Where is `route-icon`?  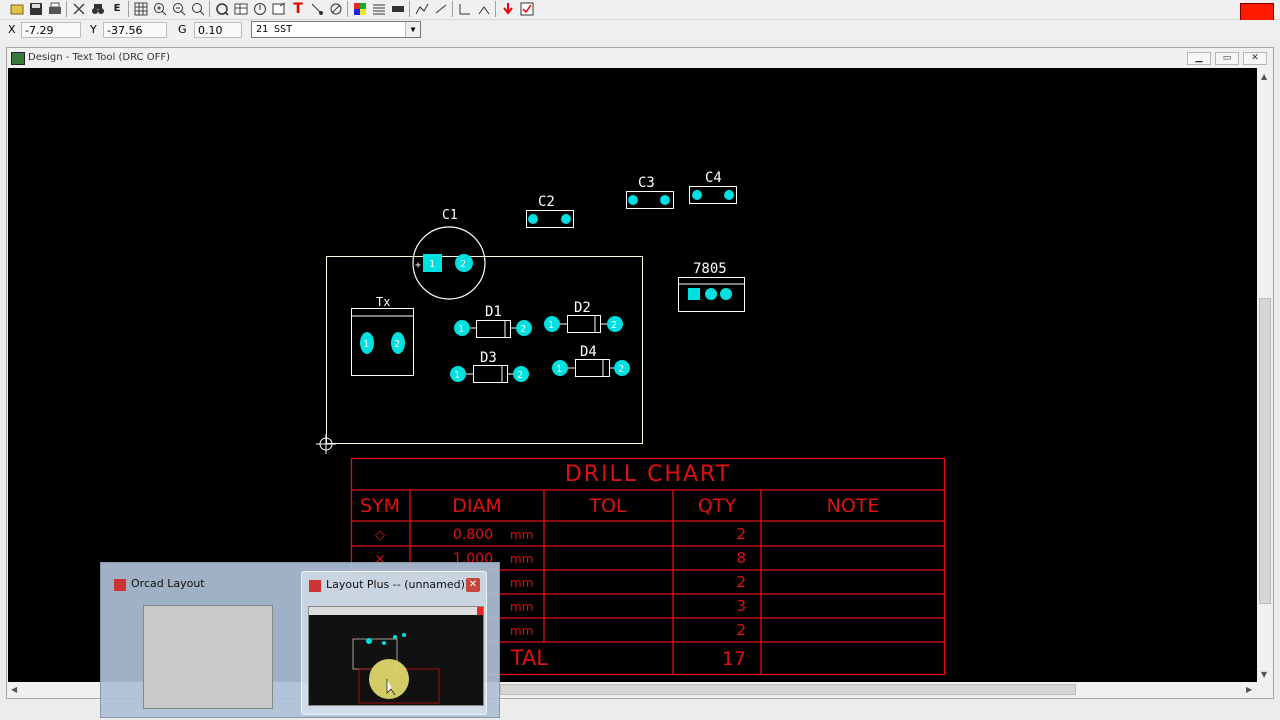
route-icon is located at coordinates (317, 9).